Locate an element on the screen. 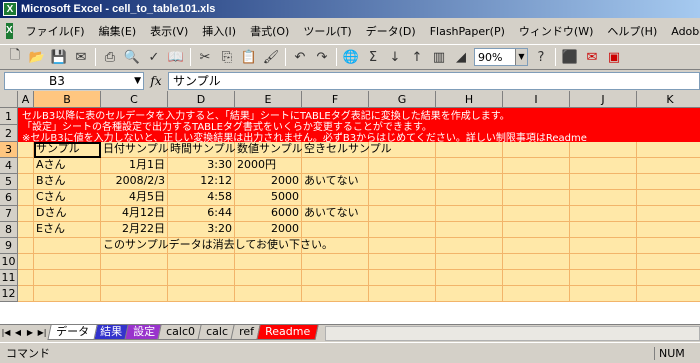  header-cell: 数値サンプル is located at coordinates (269, 150).